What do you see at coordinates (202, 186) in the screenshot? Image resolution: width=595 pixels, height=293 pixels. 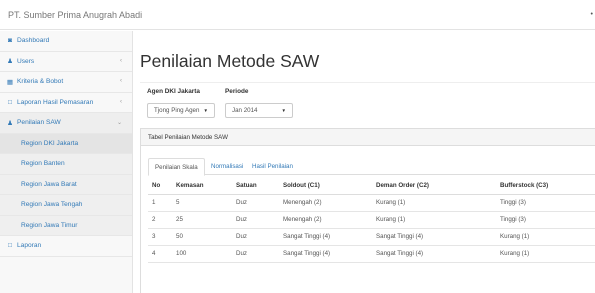 I see `column-header-kemasan: Kemasan` at bounding box center [202, 186].